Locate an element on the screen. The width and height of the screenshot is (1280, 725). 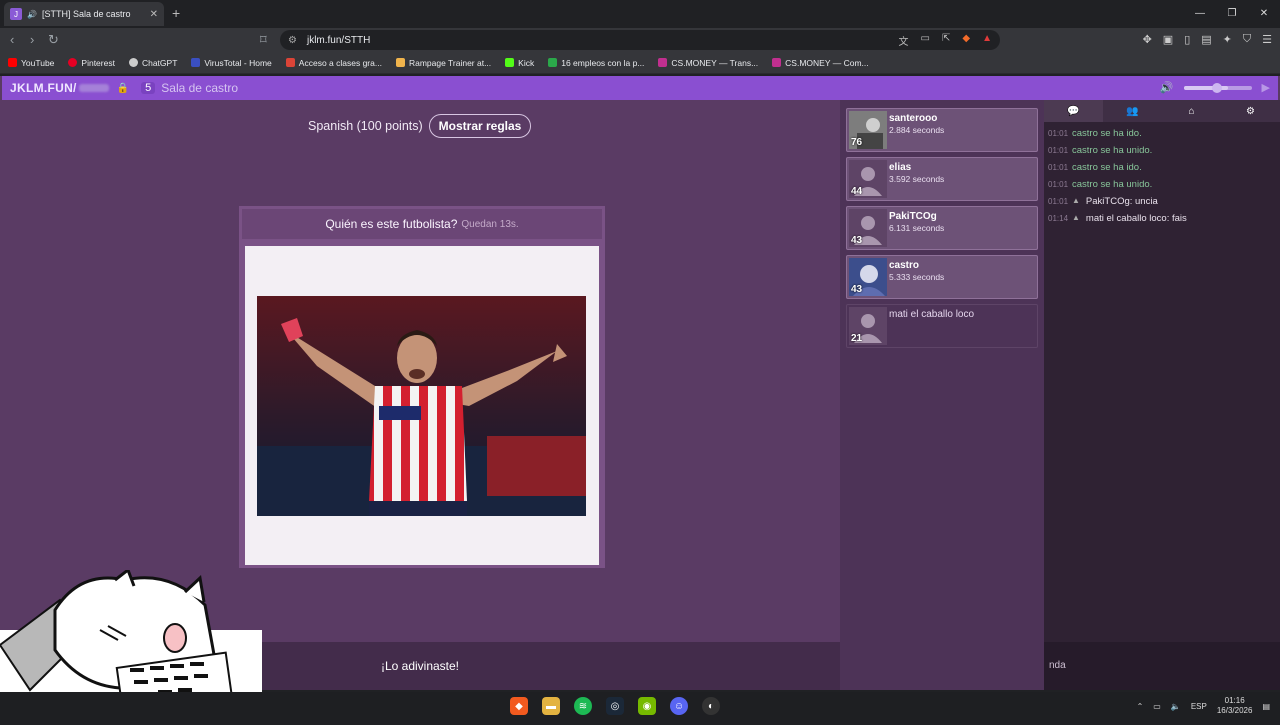
chevron-up-icon: ⌃ is located at coordinates (1140, 706).